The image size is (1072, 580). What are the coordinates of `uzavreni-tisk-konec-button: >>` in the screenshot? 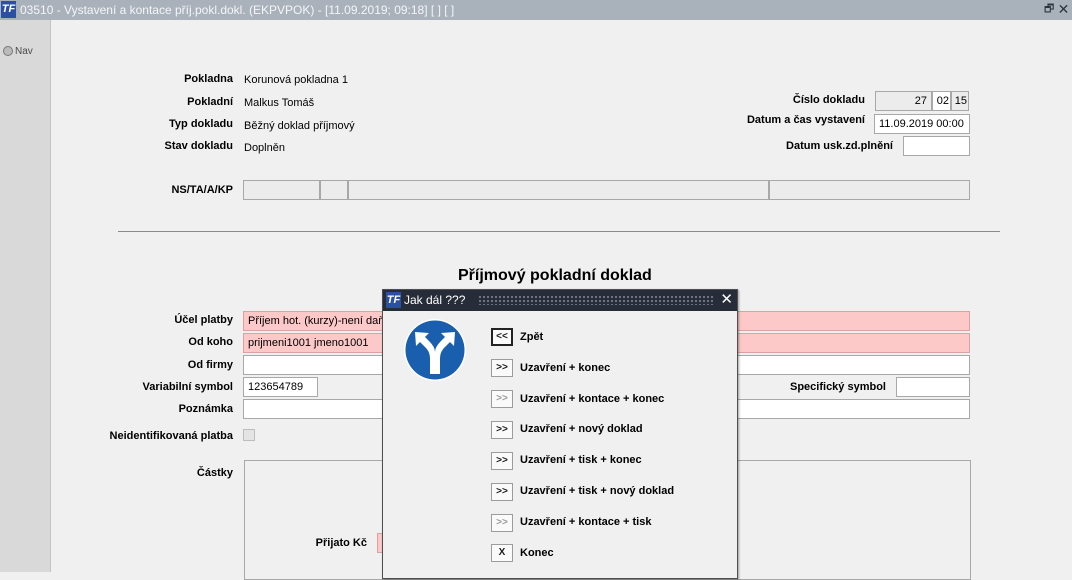 It's located at (502, 461).